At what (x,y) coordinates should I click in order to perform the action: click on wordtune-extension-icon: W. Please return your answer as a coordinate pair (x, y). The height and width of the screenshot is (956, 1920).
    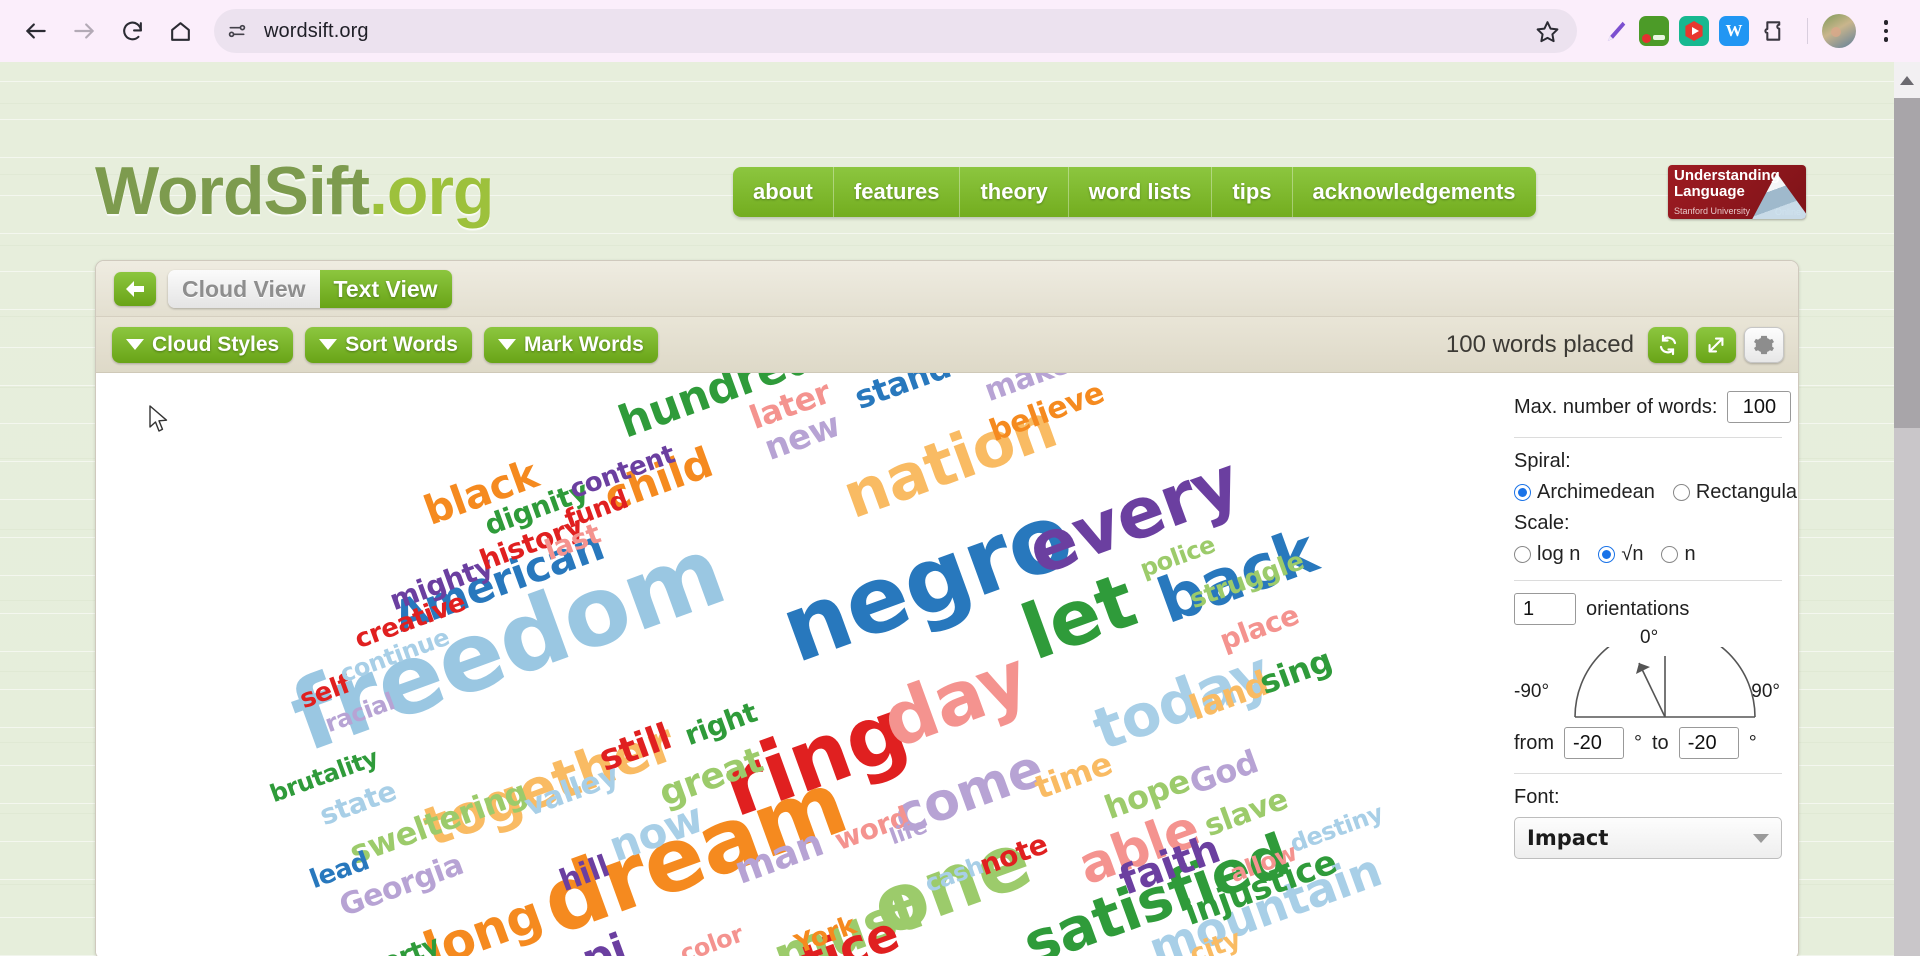
    Looking at the image, I should click on (1734, 31).